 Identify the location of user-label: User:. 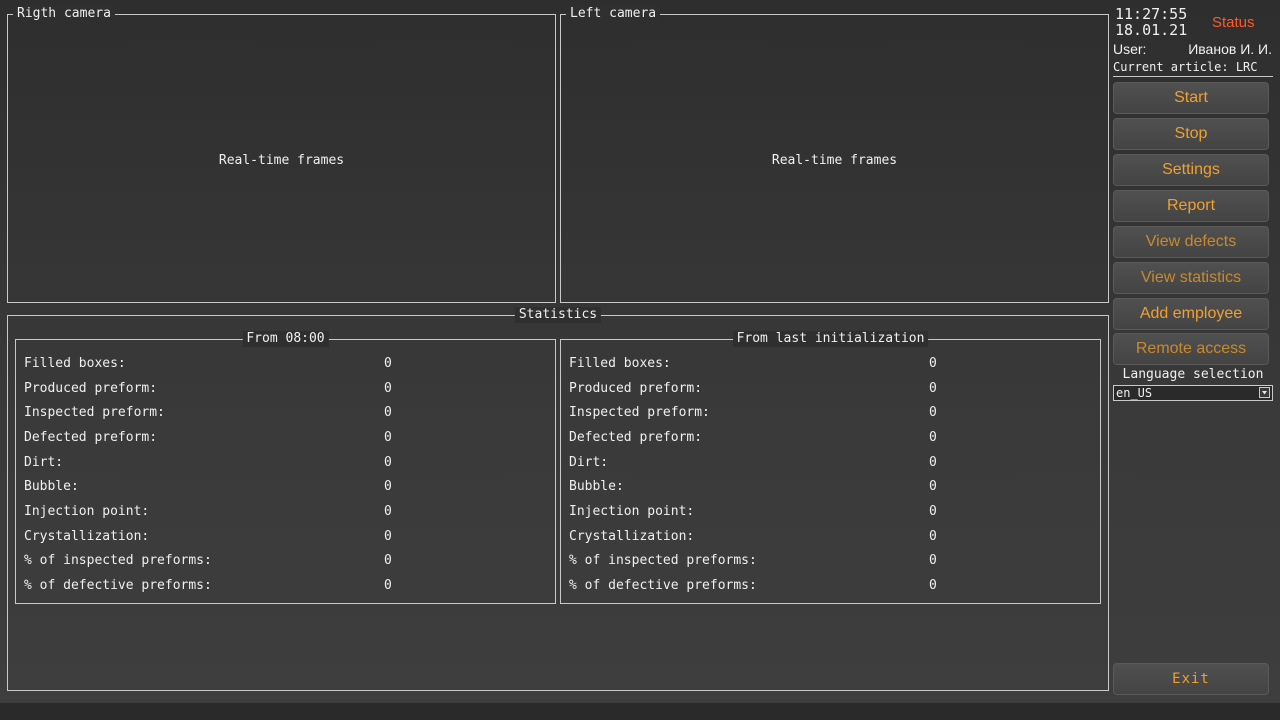
(1130, 49).